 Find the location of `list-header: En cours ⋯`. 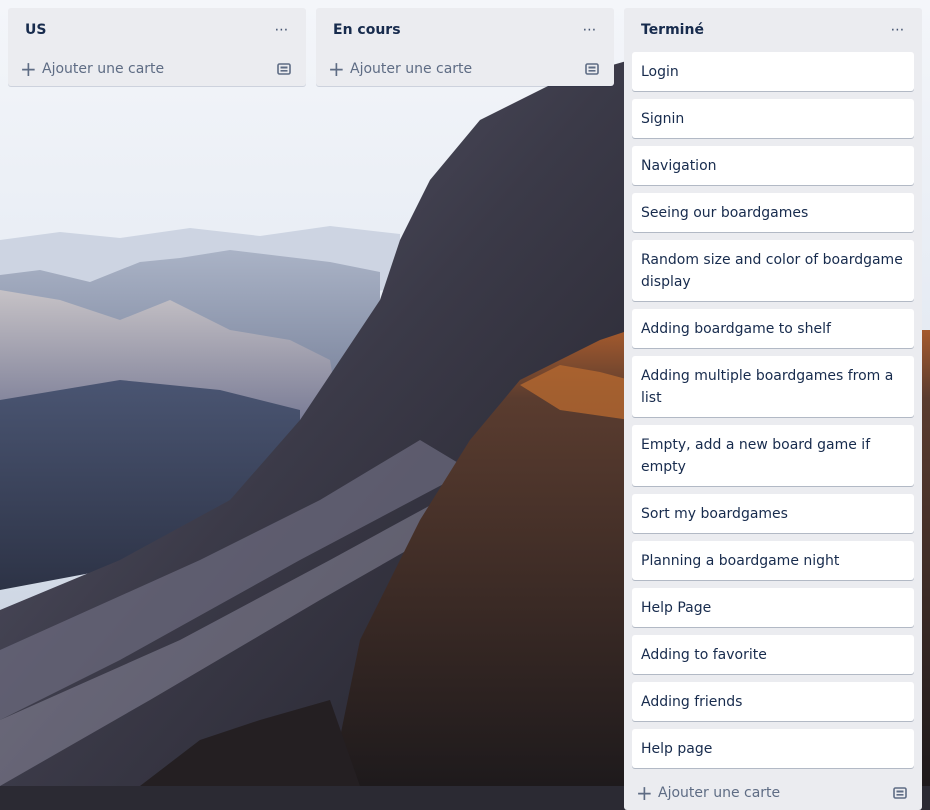

list-header: En cours ⋯ is located at coordinates (465, 30).